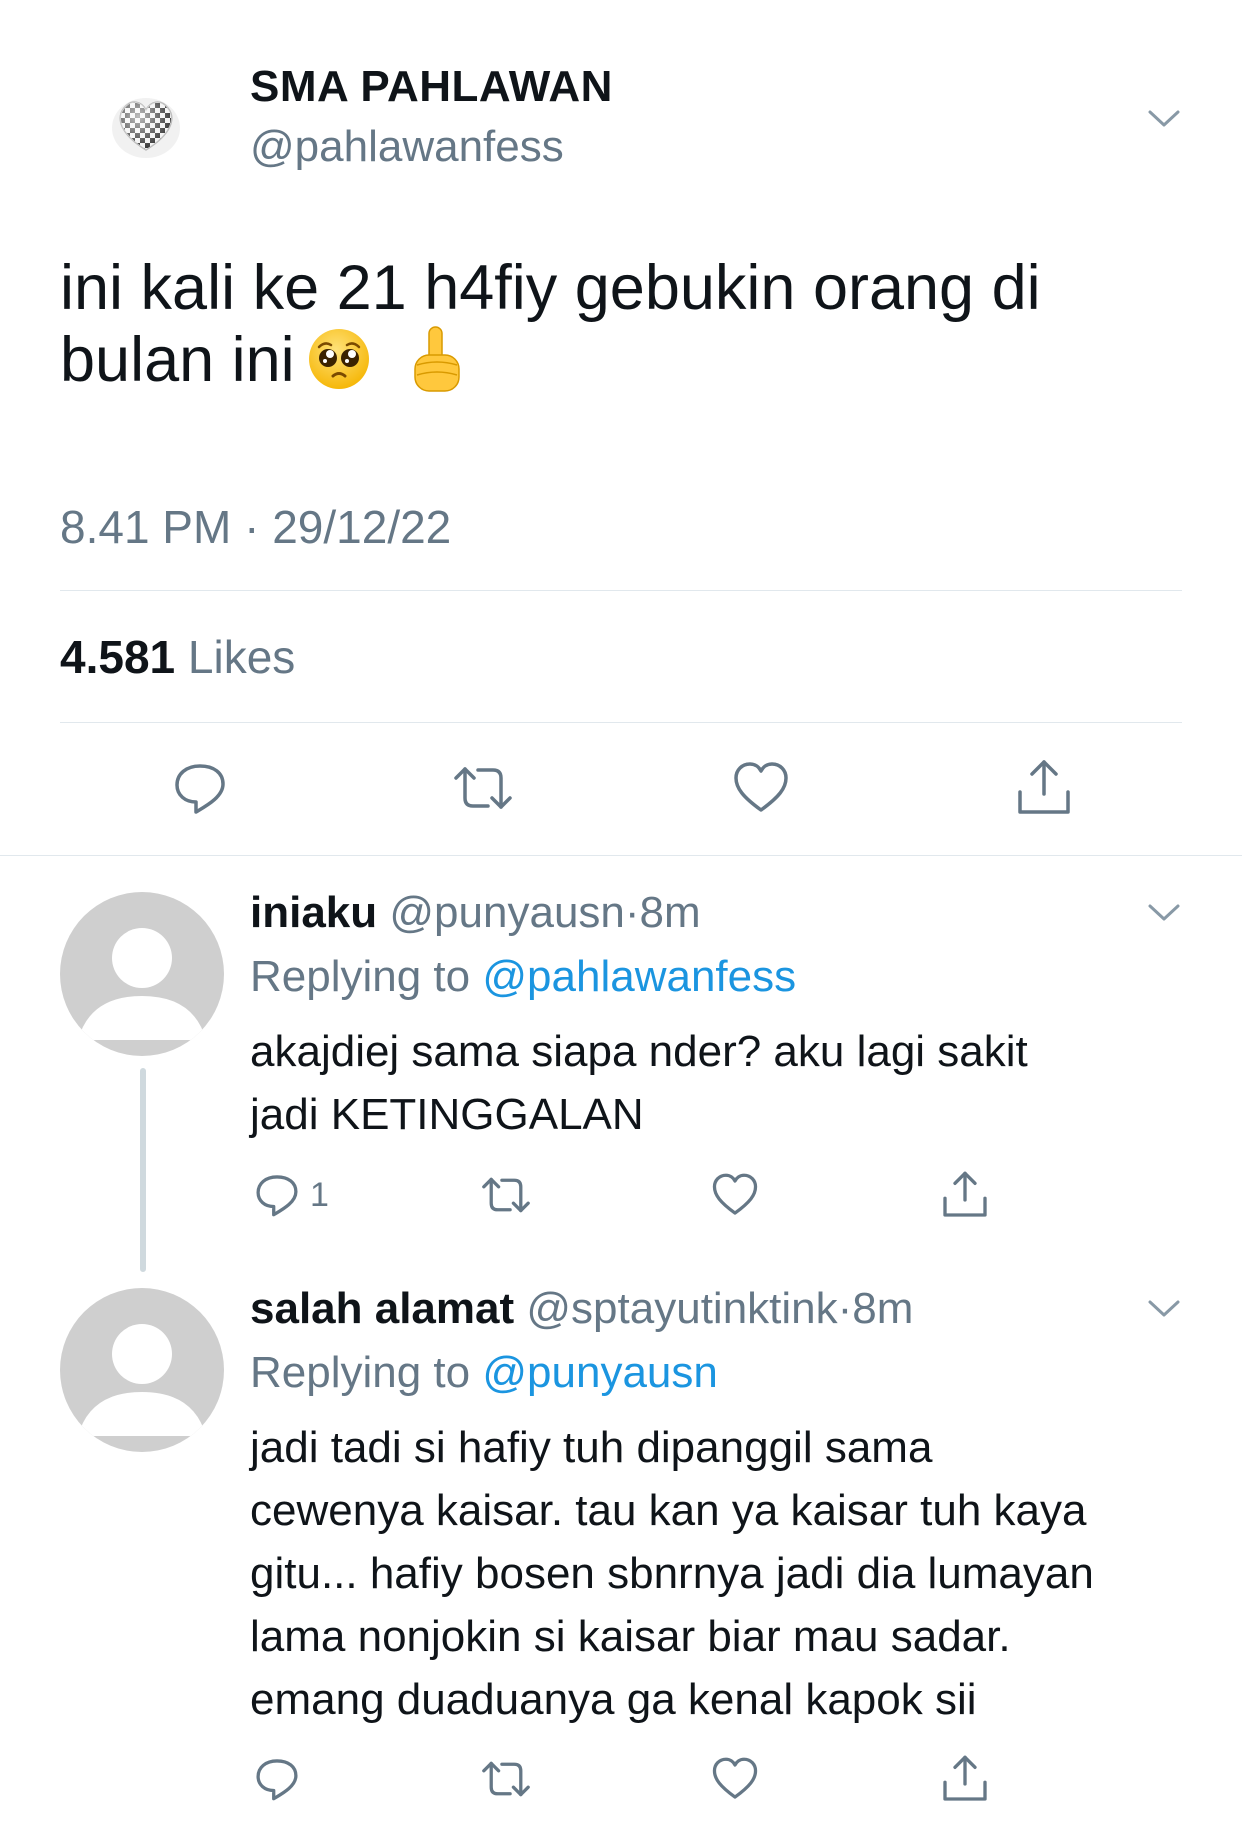  I want to click on reply-count: 1, so click(319, 1194).